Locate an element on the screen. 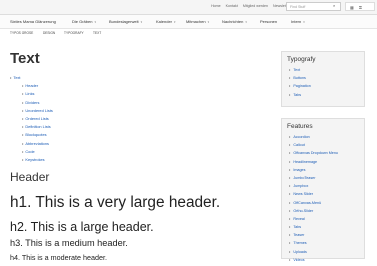 The width and height of the screenshot is (377, 266). sample-h1: h1. This is a very large header. is located at coordinates (115, 202).